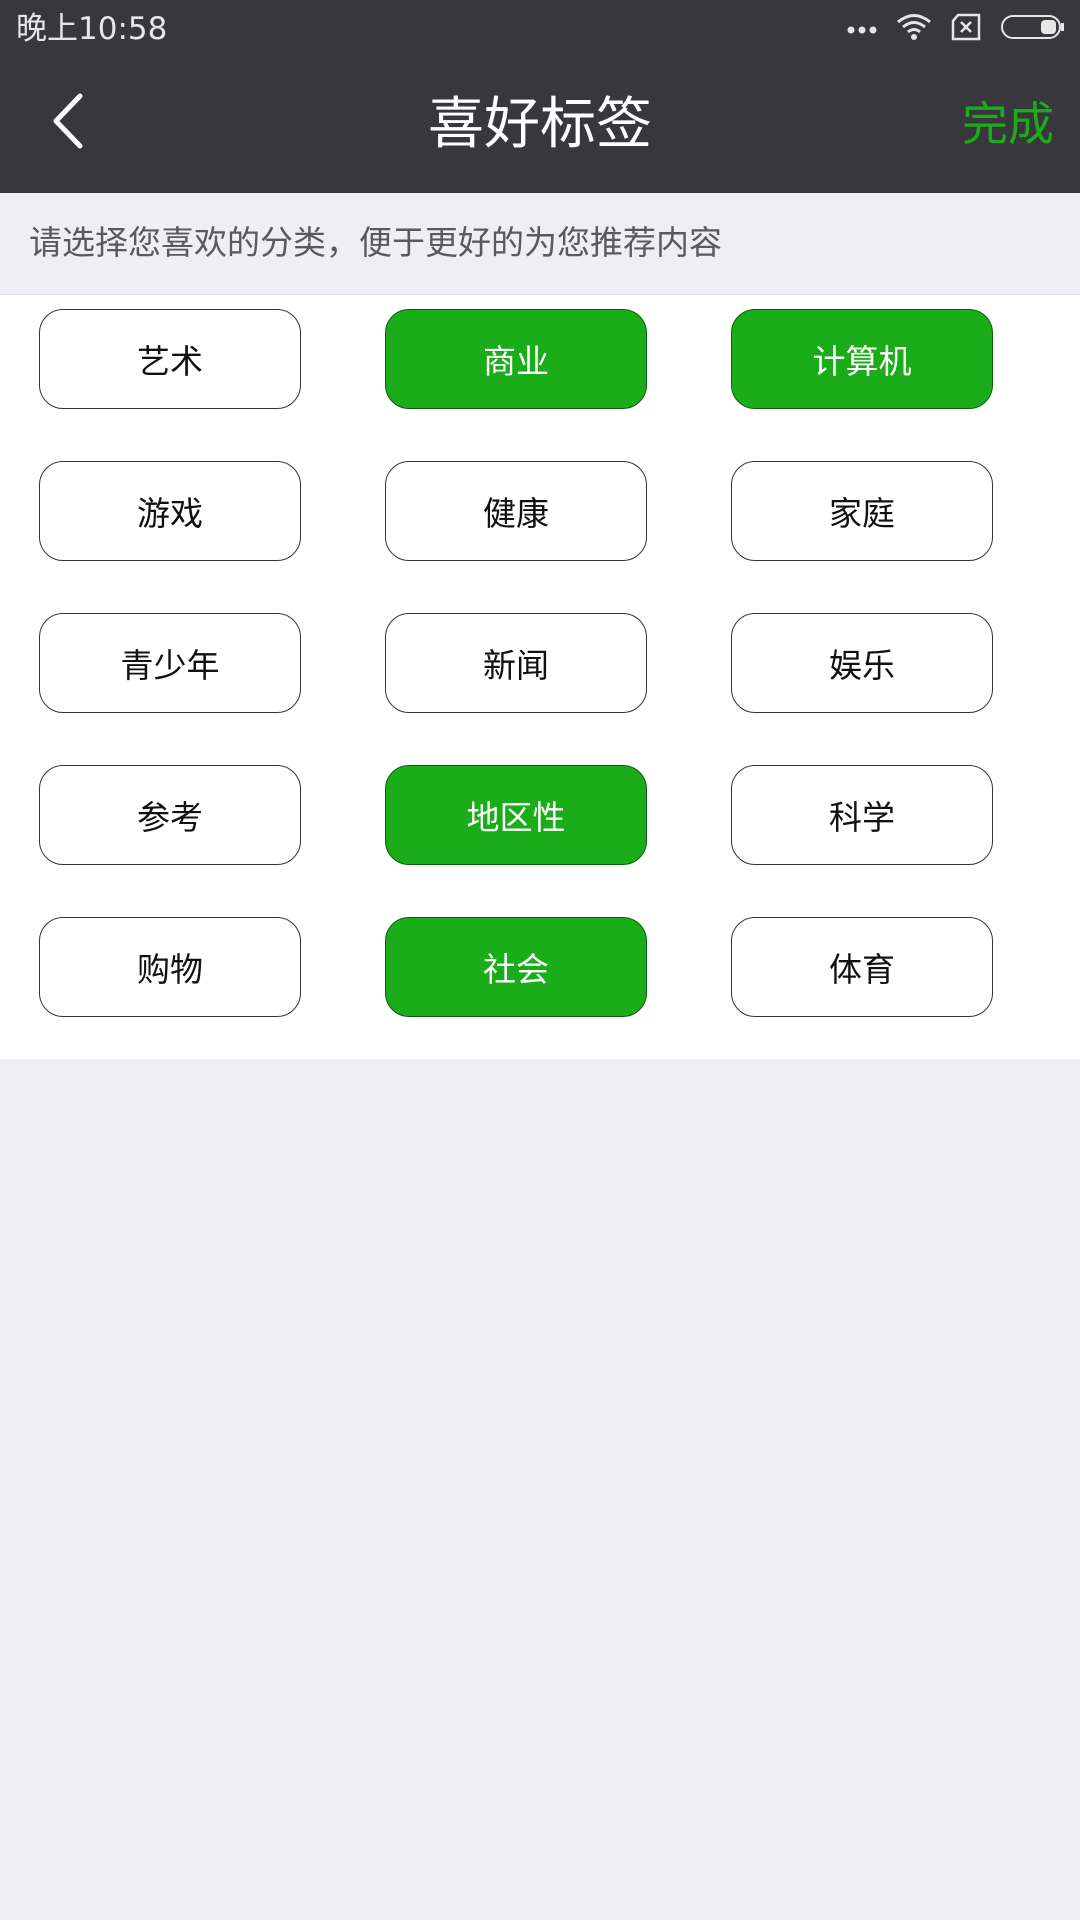  I want to click on battery-icon, so click(1033, 29).